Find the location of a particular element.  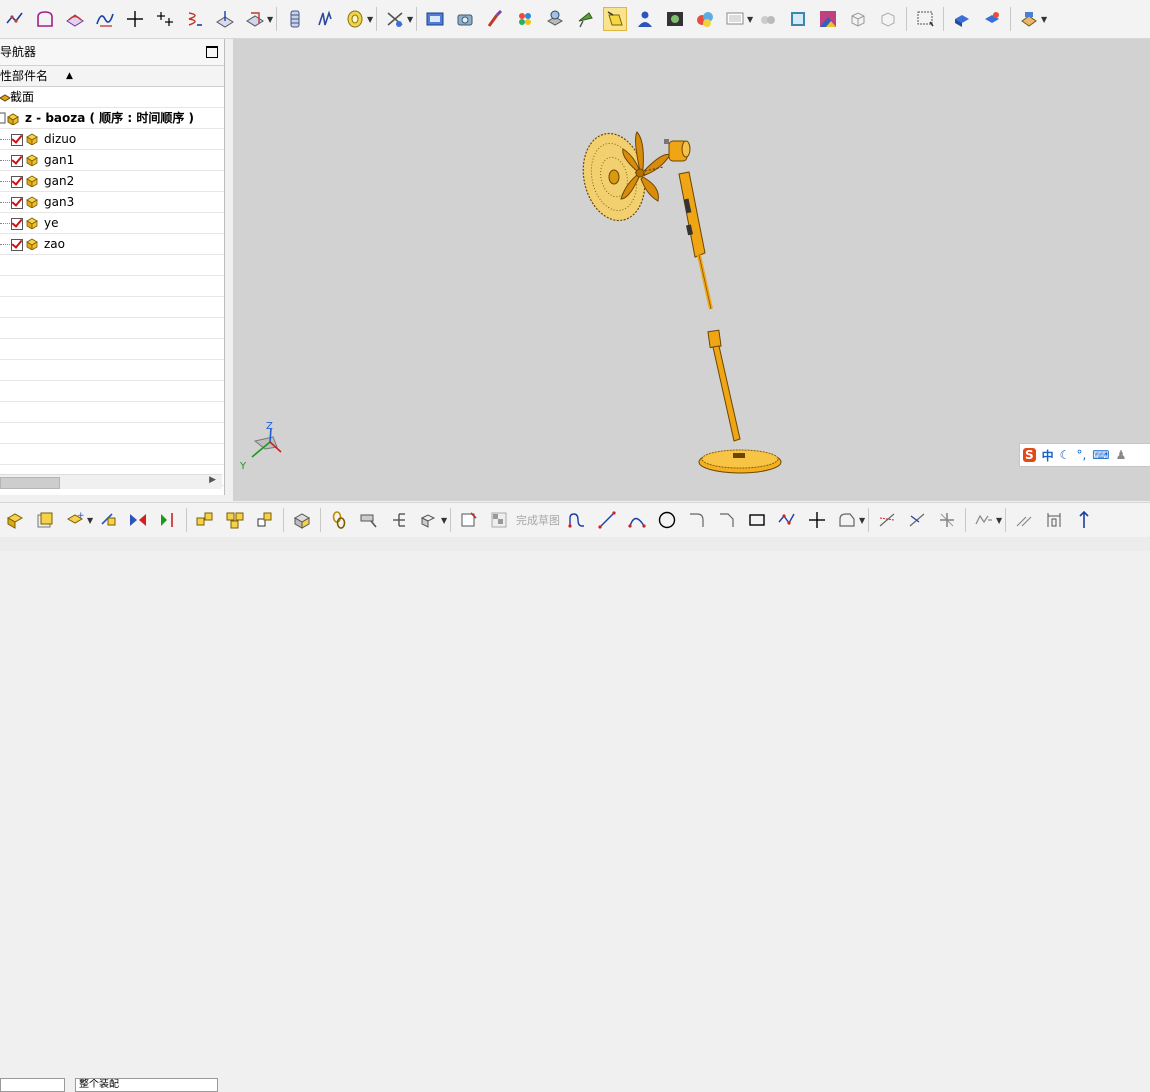

gradient-image-icon is located at coordinates (828, 19).